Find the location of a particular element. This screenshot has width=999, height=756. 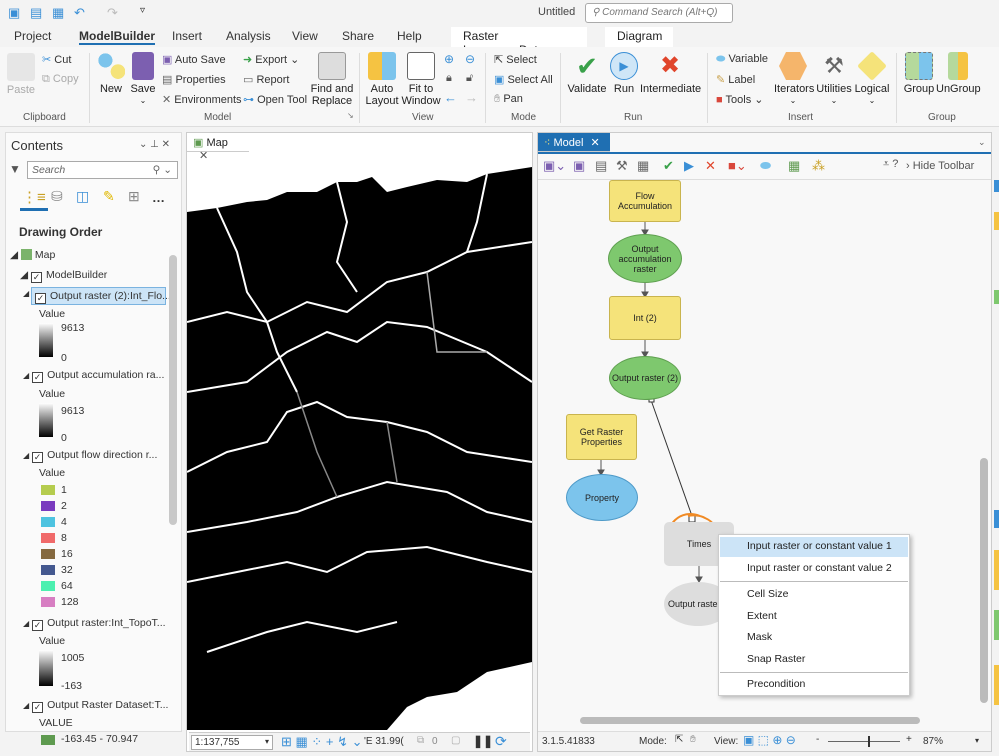

properties-icon: ▤ is located at coordinates (601, 166).